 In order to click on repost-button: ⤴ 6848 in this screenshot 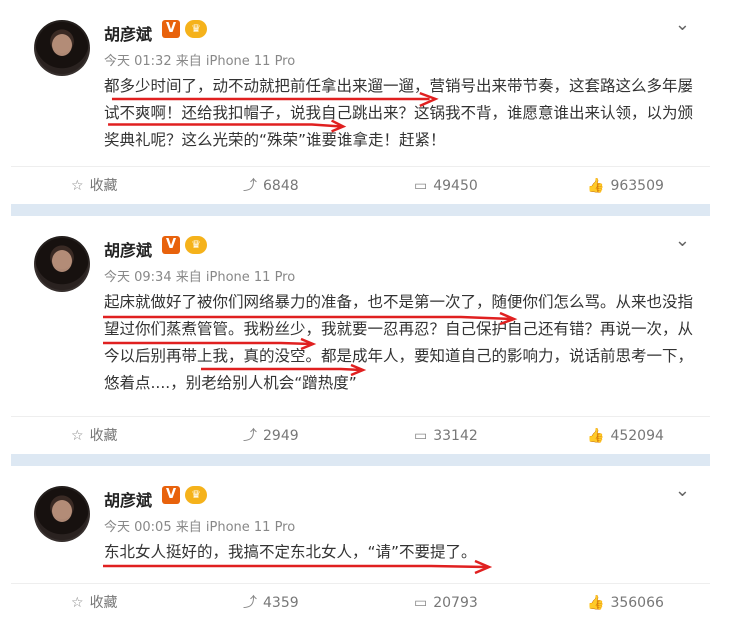, I will do `click(271, 186)`.